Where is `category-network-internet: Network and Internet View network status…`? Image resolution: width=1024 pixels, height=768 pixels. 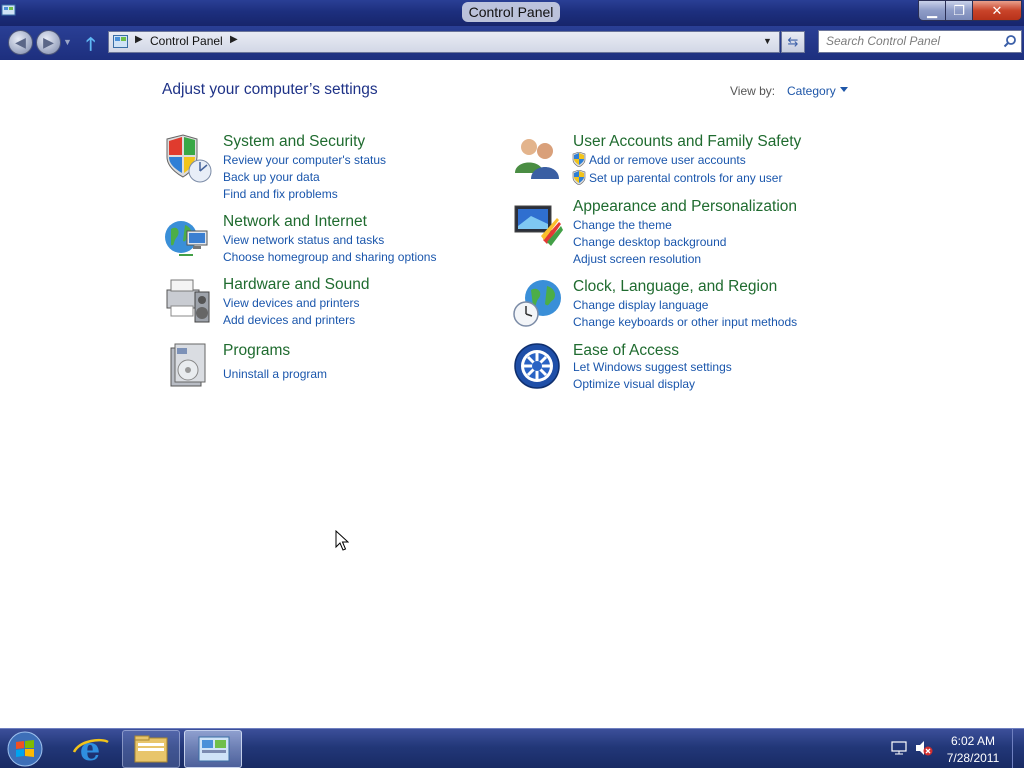
category-network-internet: Network and Internet View network status… is located at coordinates (323, 241).